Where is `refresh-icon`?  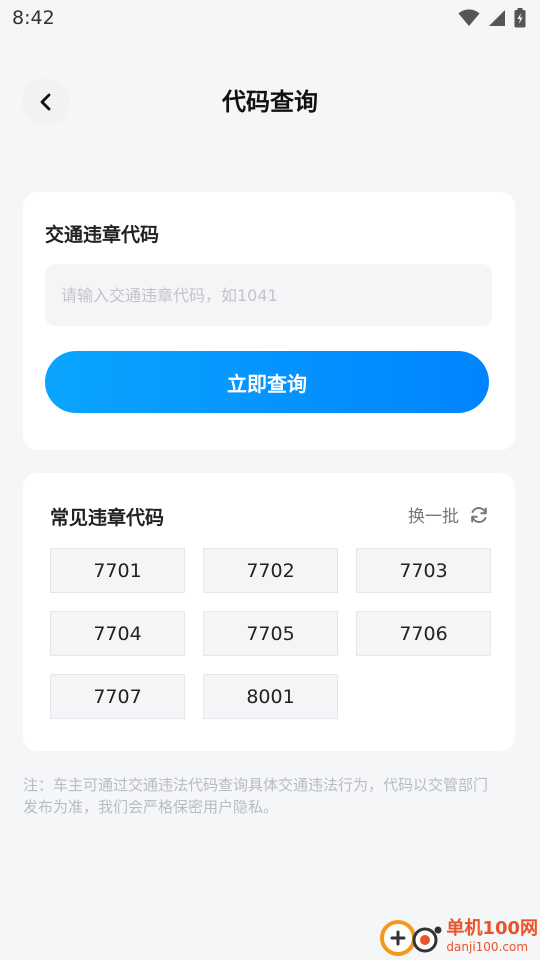 refresh-icon is located at coordinates (479, 514).